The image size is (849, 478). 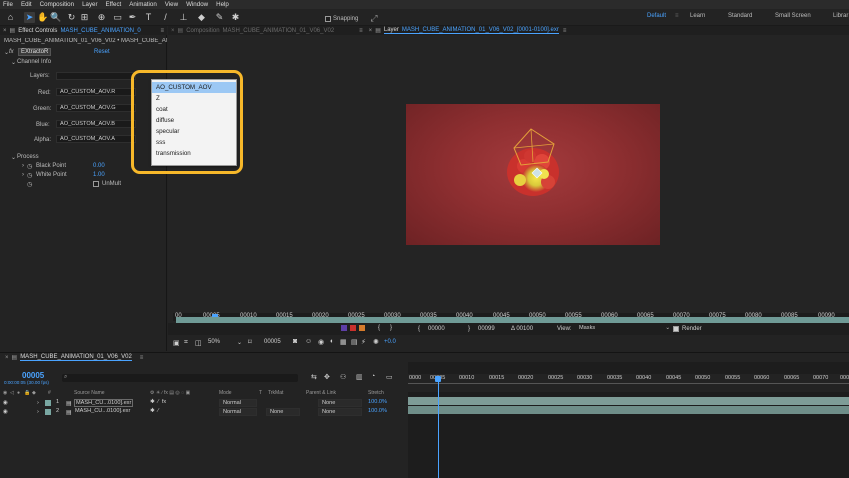 What do you see at coordinates (194, 142) in the screenshot?
I see `dropdown-item: sss` at bounding box center [194, 142].